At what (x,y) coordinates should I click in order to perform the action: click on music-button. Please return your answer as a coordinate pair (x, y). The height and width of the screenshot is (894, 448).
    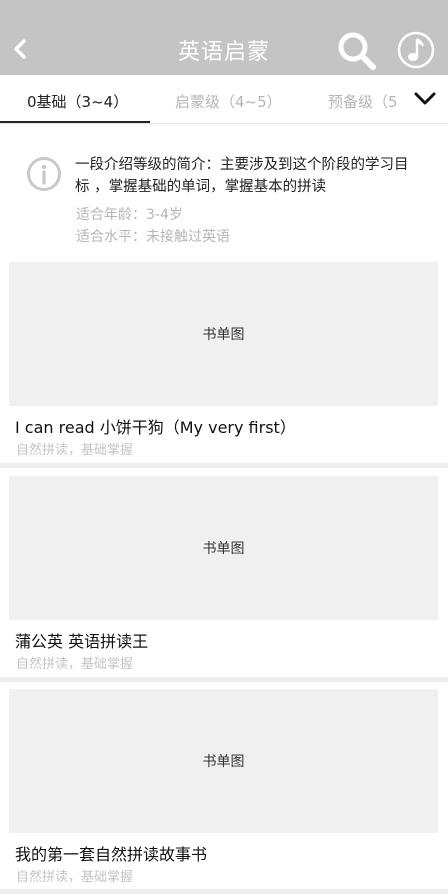
    Looking at the image, I should click on (416, 50).